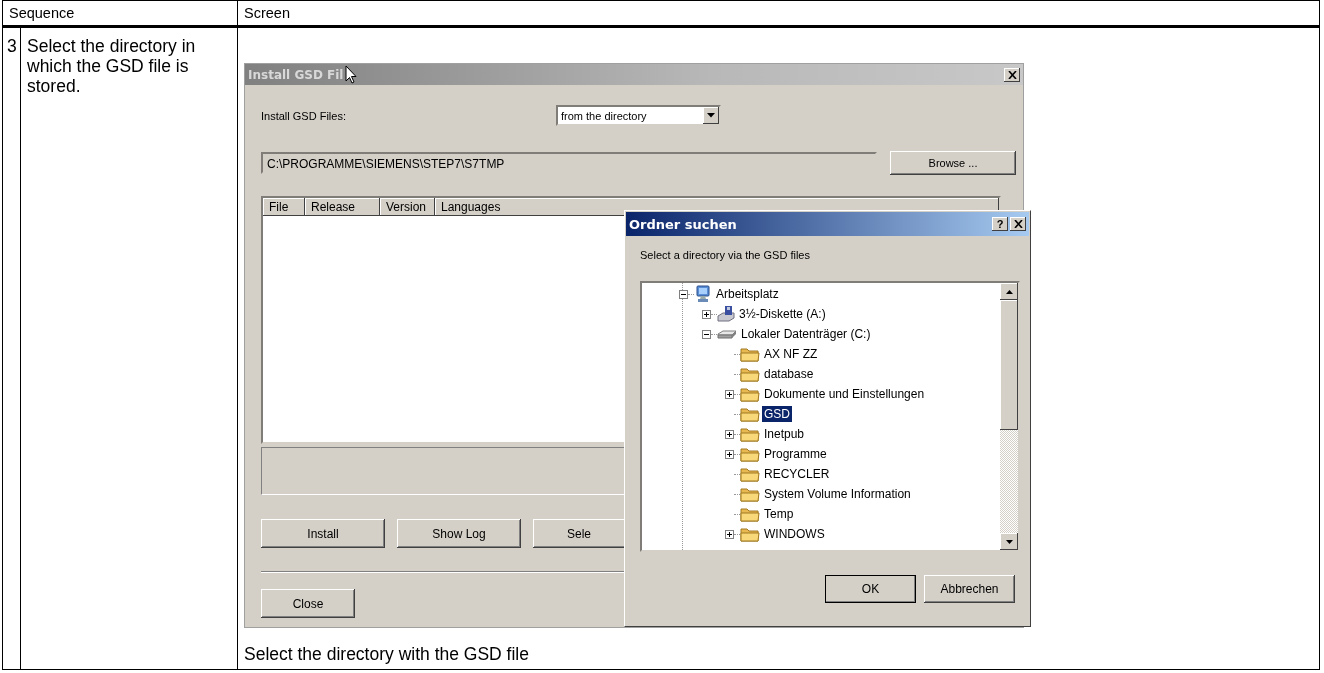 The height and width of the screenshot is (673, 1324). I want to click on column-header: Sequence, so click(120, 14).